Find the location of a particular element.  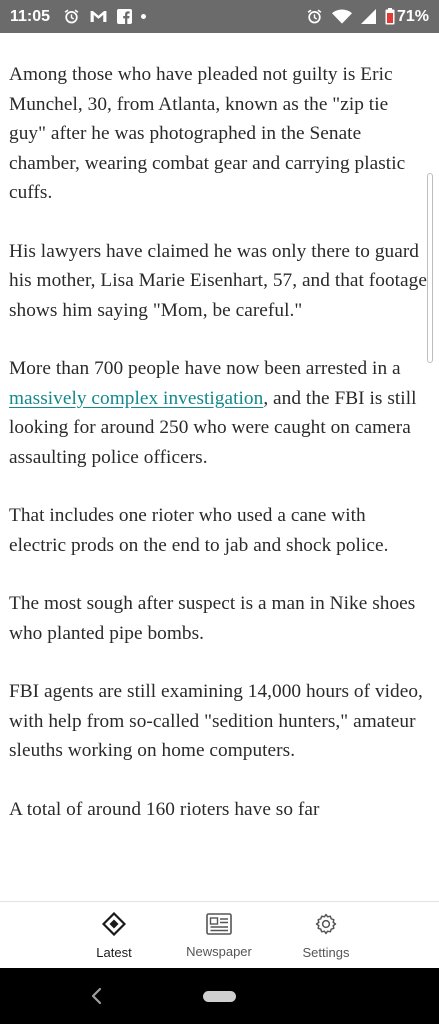

scrollbar-thumb is located at coordinates (430, 268).